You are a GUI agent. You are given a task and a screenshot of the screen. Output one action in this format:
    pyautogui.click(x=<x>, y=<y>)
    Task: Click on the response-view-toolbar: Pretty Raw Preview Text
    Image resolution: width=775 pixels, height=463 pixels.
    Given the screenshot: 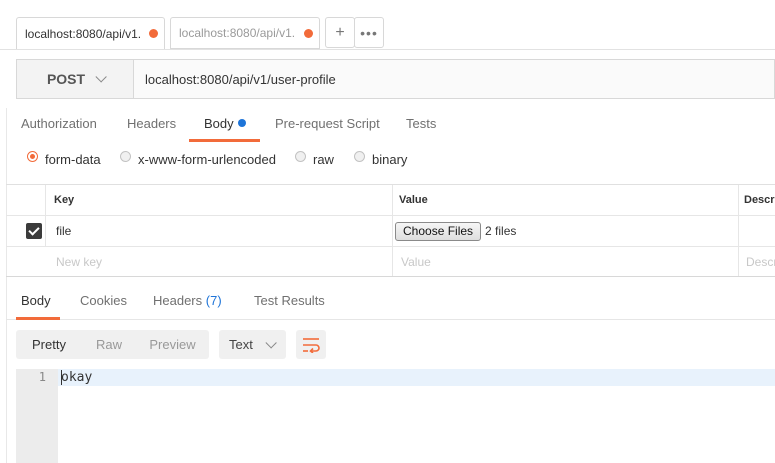 What is the action you would take?
    pyautogui.click(x=171, y=344)
    